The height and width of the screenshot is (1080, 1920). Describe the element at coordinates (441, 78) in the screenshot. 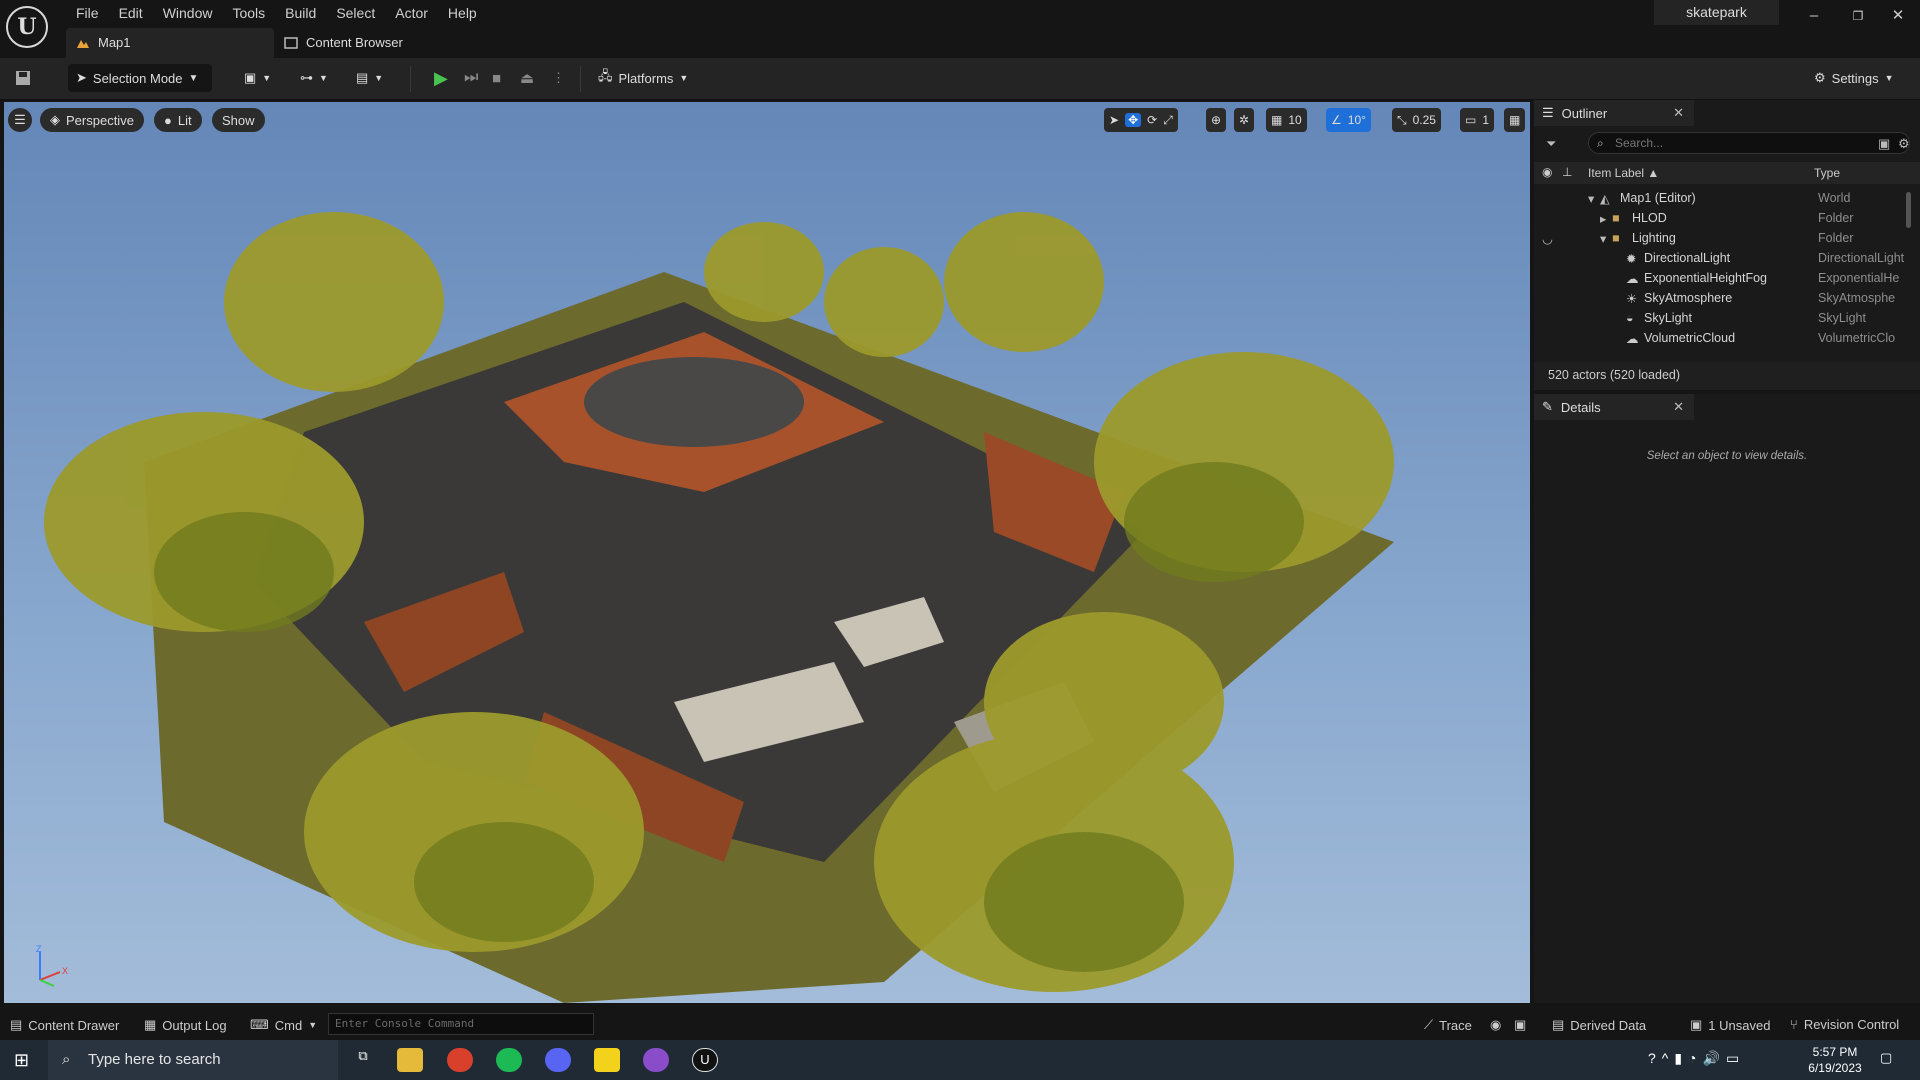

I see `play-icon: ▶` at that location.